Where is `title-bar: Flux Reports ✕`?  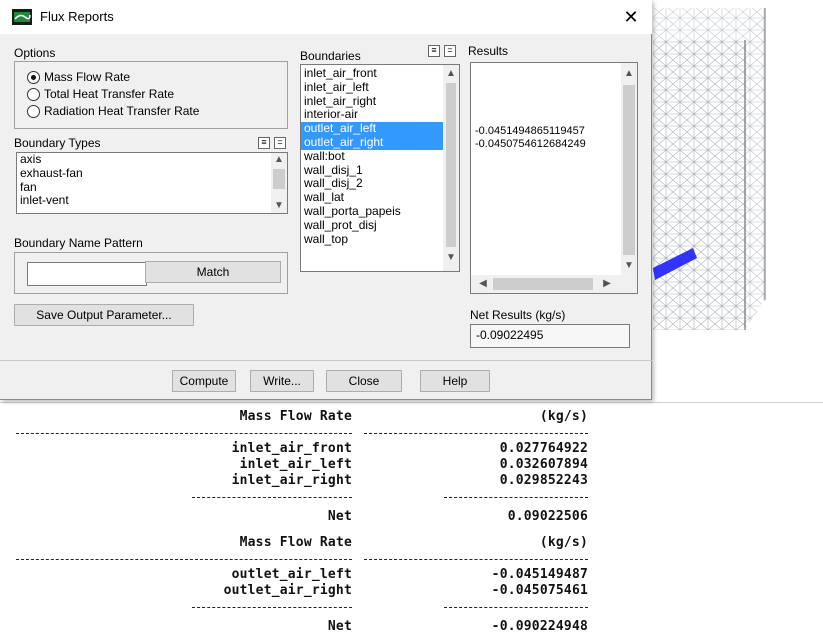
title-bar: Flux Reports ✕ is located at coordinates (326, 17).